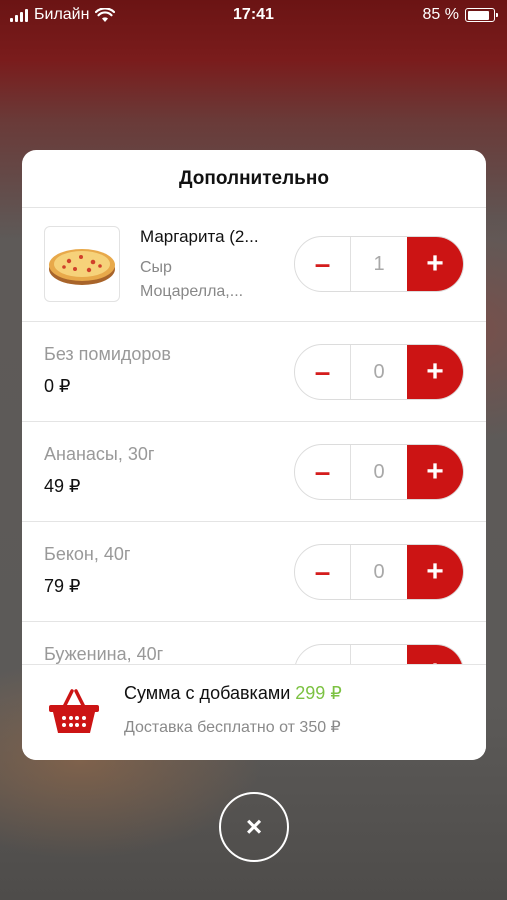 Image resolution: width=507 pixels, height=900 pixels. I want to click on pizza-thumbnail, so click(82, 264).